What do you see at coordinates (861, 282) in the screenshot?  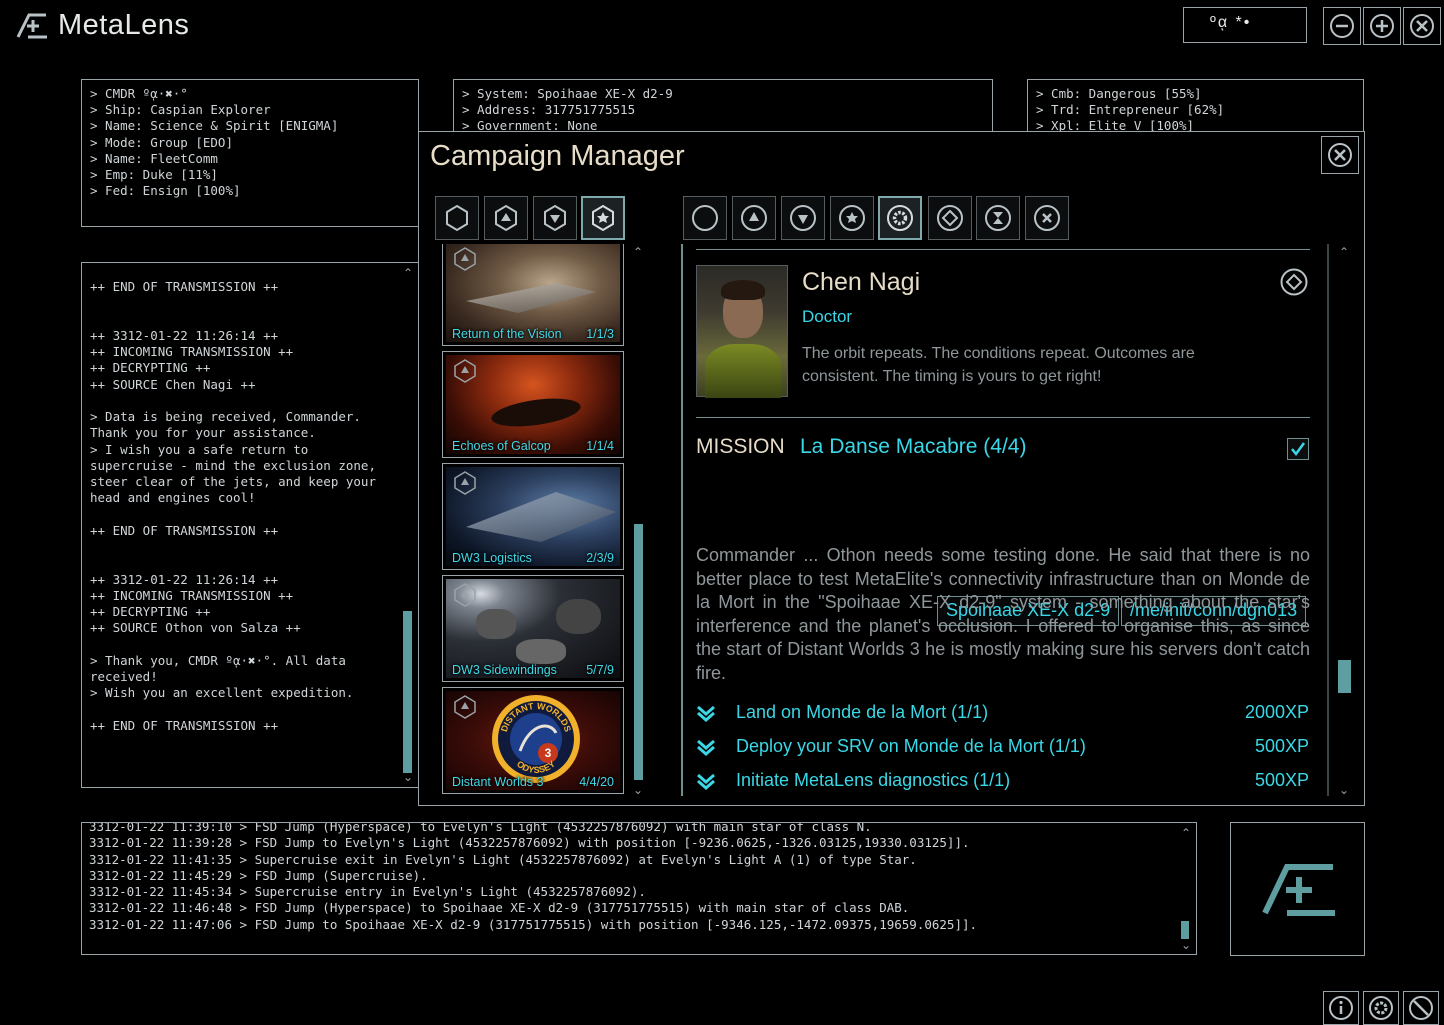 I see `contact-name: Chen Nagi` at bounding box center [861, 282].